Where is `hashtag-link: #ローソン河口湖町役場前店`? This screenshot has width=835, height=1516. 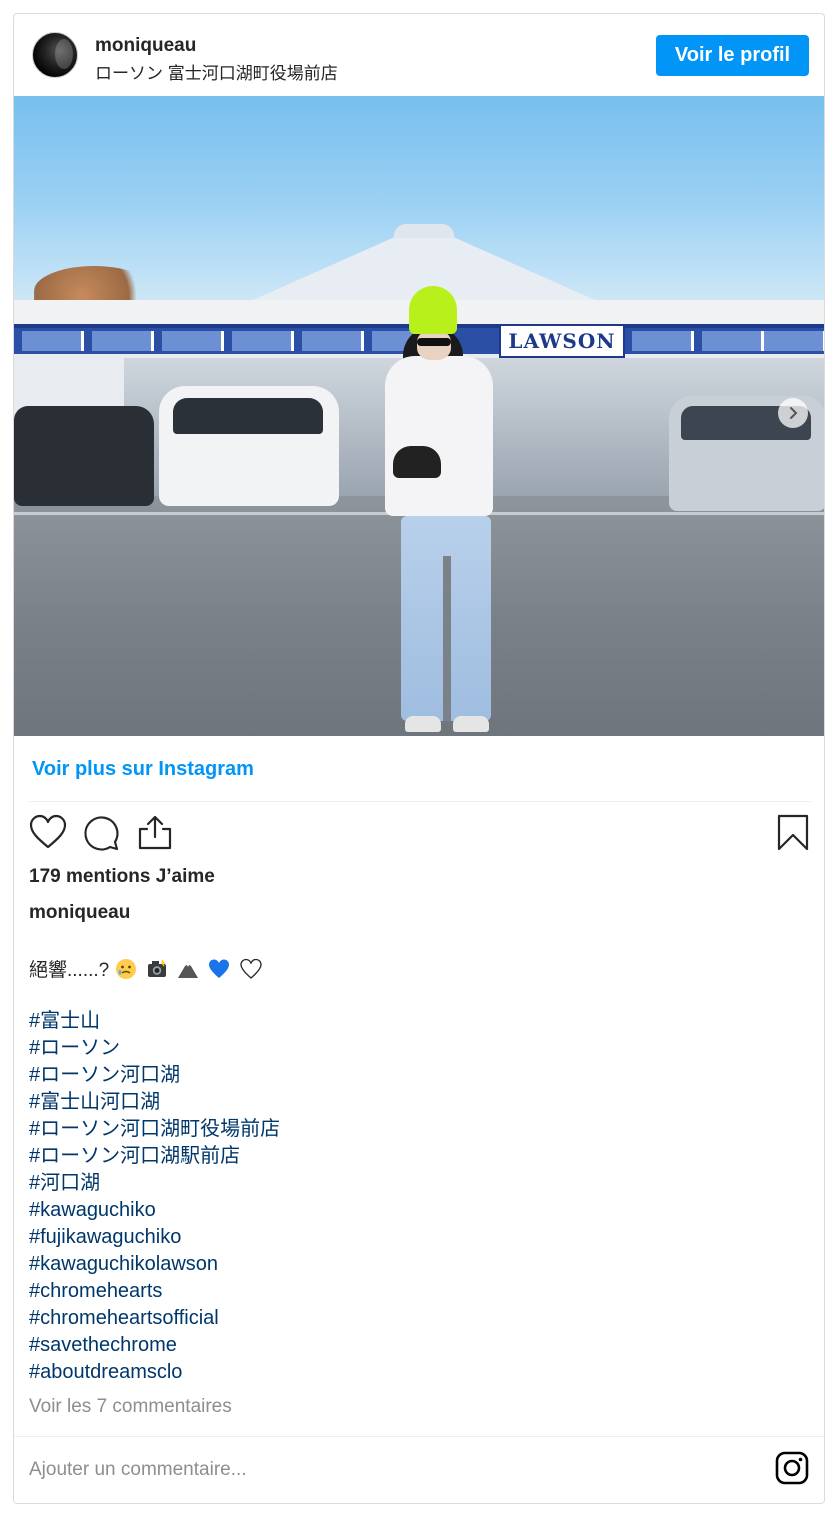
hashtag-link: #ローソン河口湖町役場前店 is located at coordinates (154, 1129).